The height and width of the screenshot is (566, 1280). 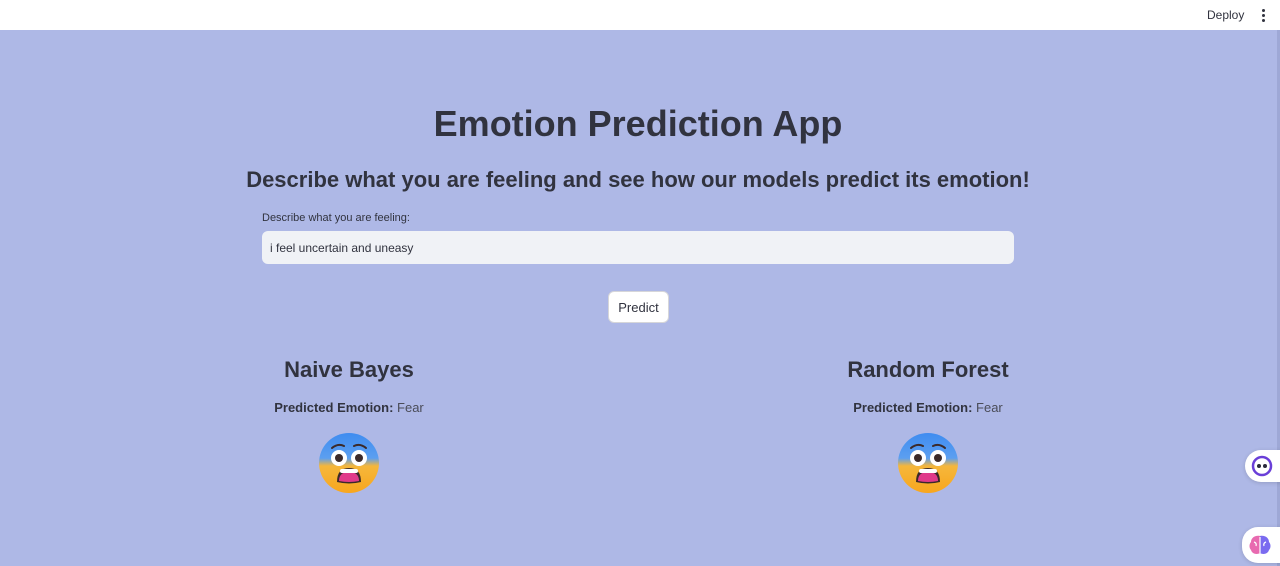 What do you see at coordinates (1263, 15) in the screenshot?
I see `kebab-menu-icon` at bounding box center [1263, 15].